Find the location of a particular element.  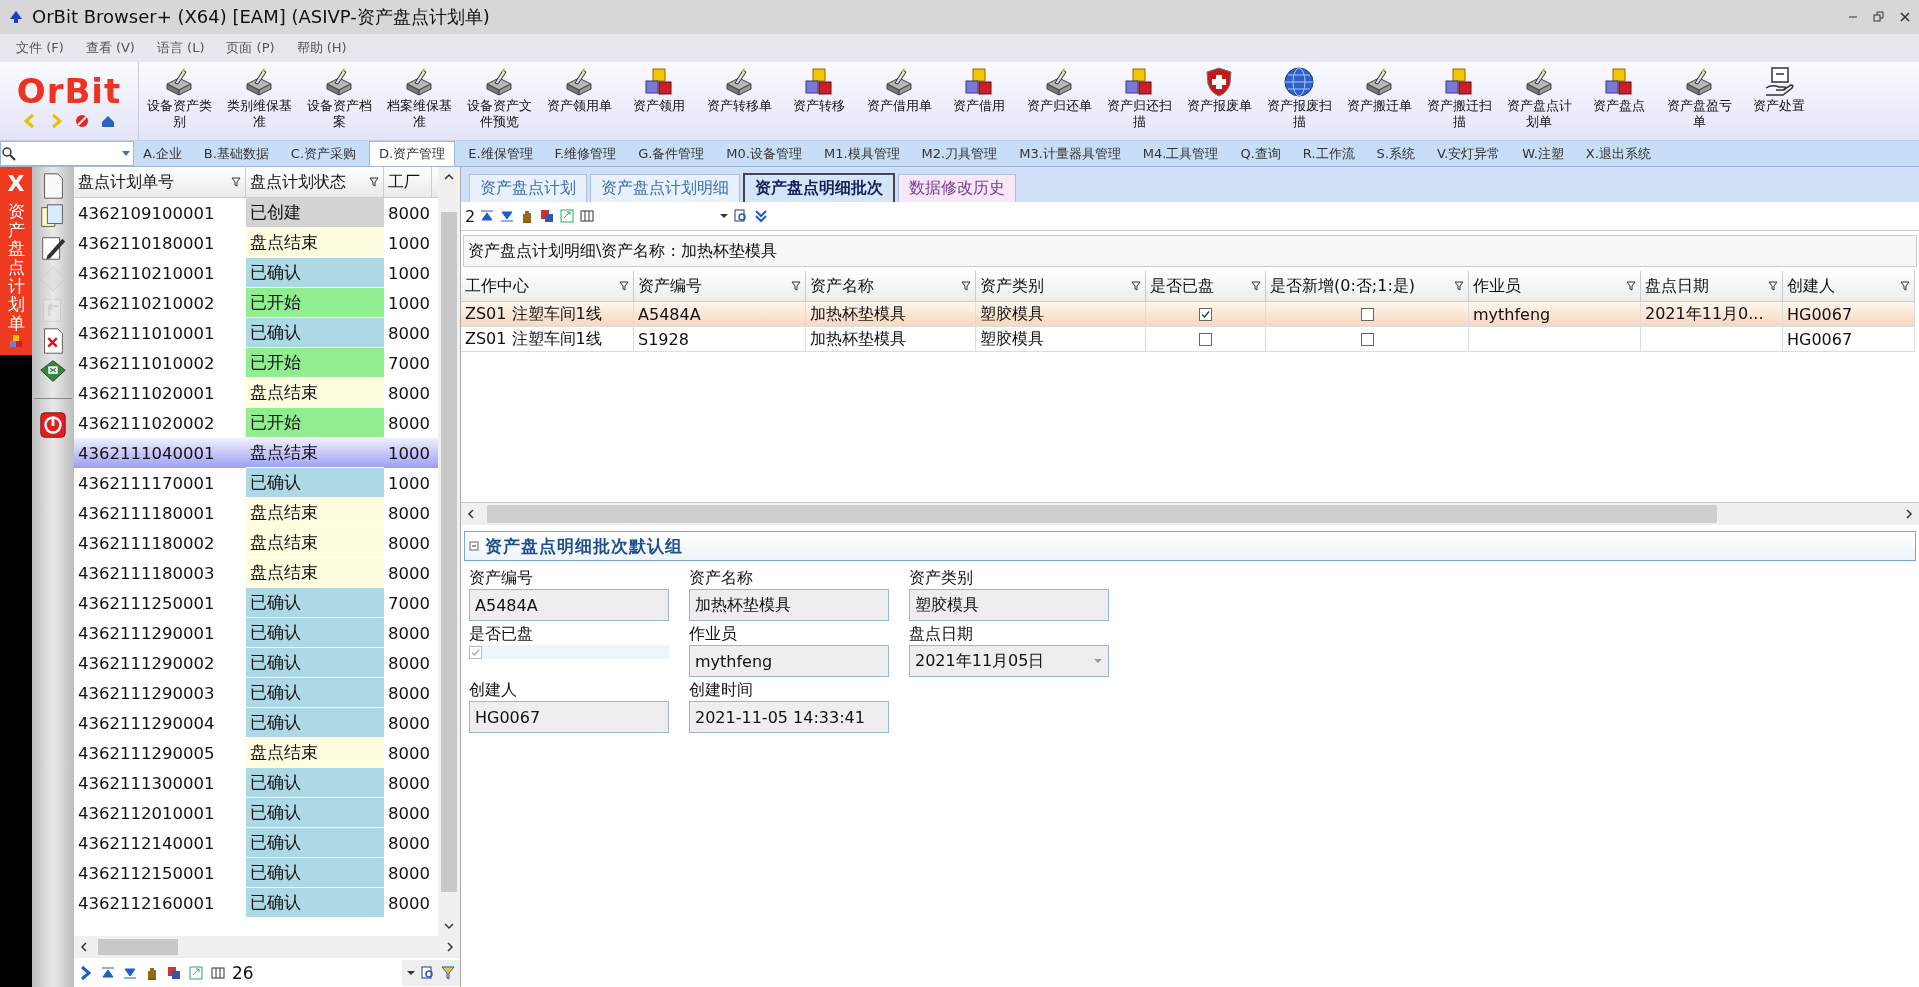

input-field: A5484A is located at coordinates (569, 605).